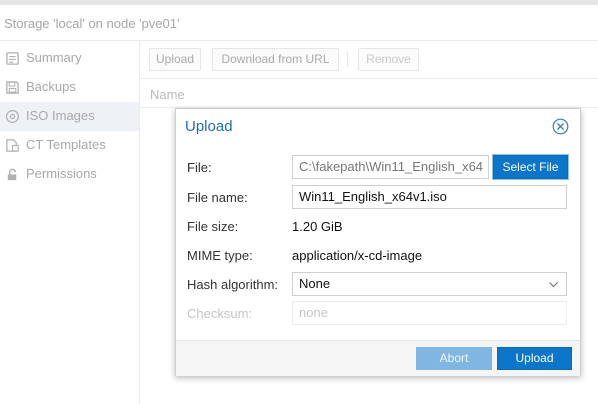 Image resolution: width=598 pixels, height=404 pixels. I want to click on column-header-name: Name, so click(167, 94).